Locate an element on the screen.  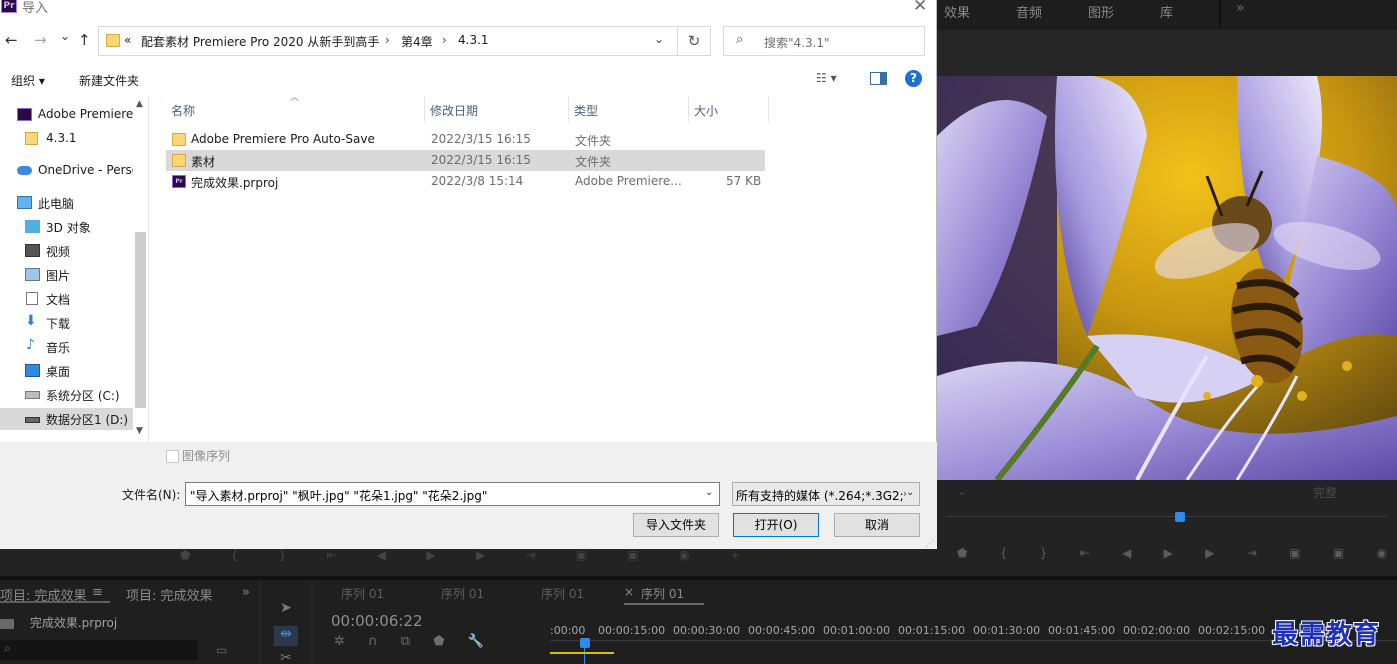
file-type-select: 所有支持的媒体 (*.264;*.3G2;* is located at coordinates (826, 494).